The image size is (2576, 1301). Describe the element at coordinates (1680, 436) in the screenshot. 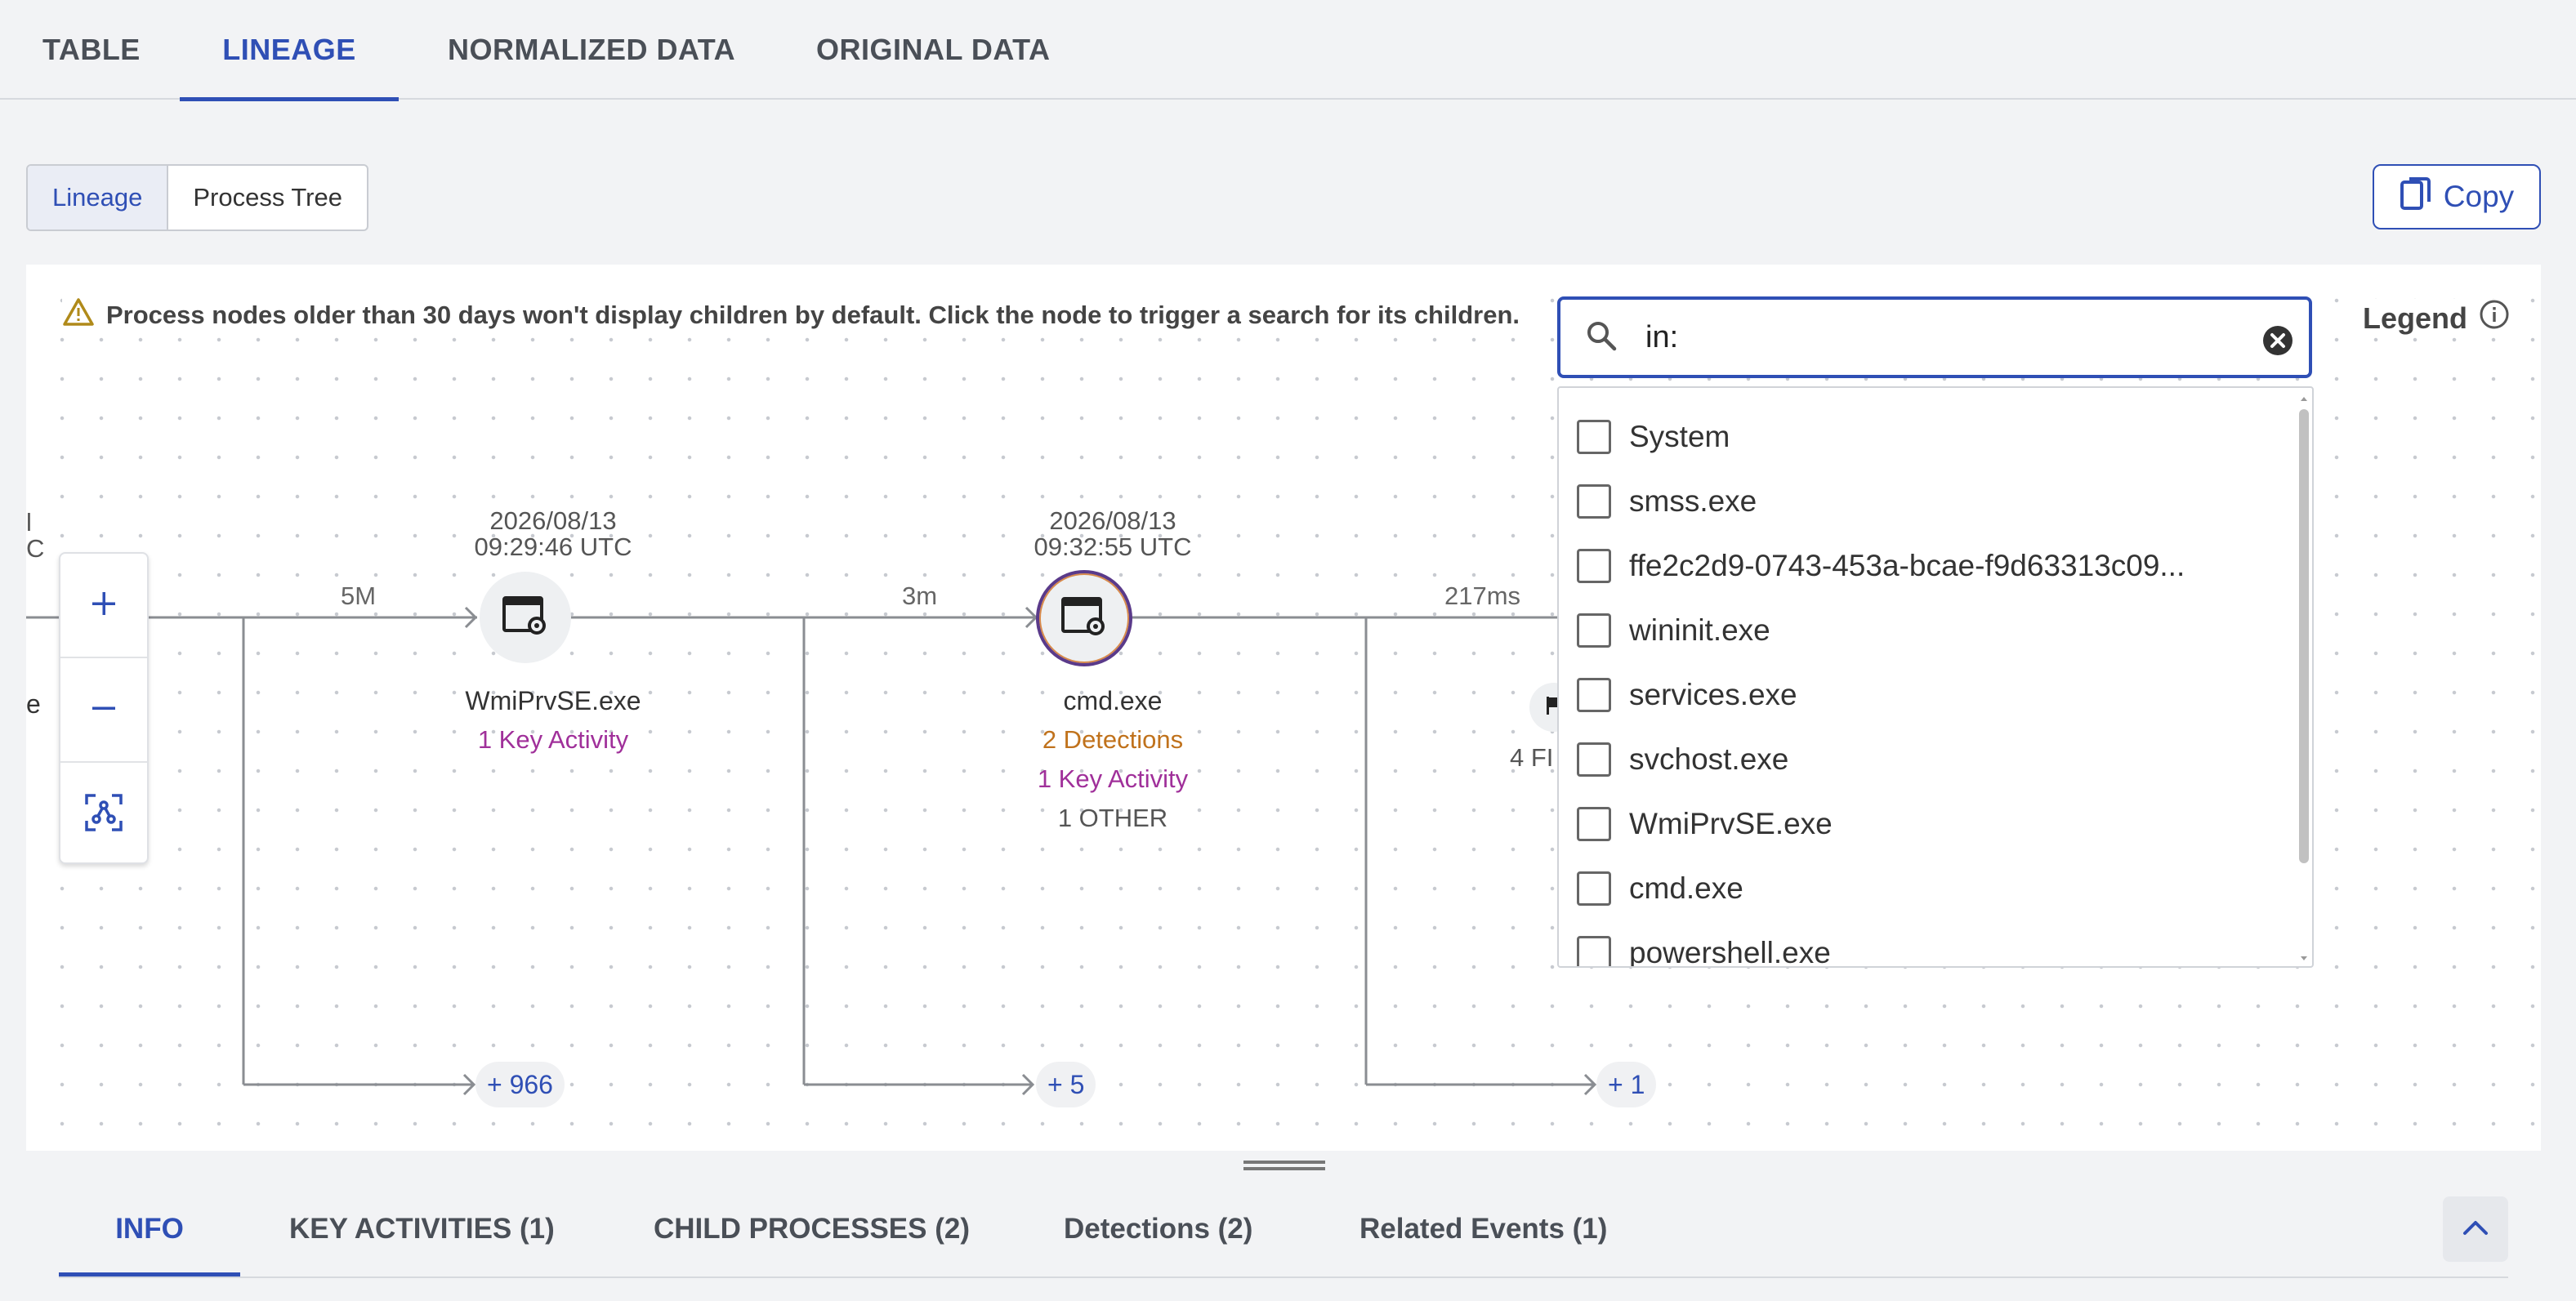

I see `option-label: System` at that location.